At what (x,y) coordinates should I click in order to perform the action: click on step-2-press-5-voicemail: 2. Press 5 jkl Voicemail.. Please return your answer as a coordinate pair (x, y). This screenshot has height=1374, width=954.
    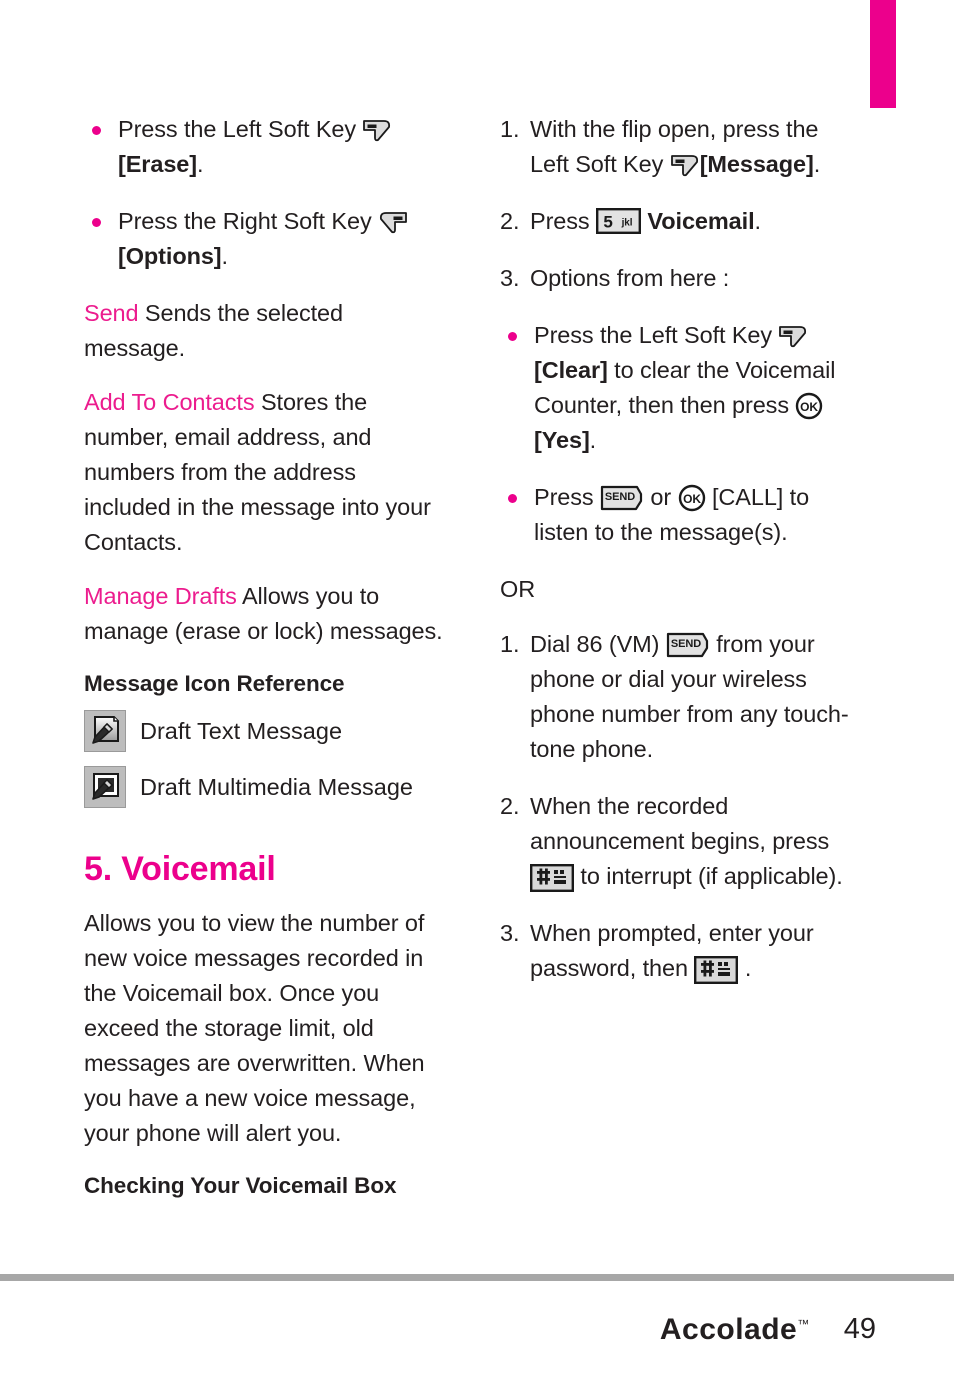
    Looking at the image, I should click on (680, 221).